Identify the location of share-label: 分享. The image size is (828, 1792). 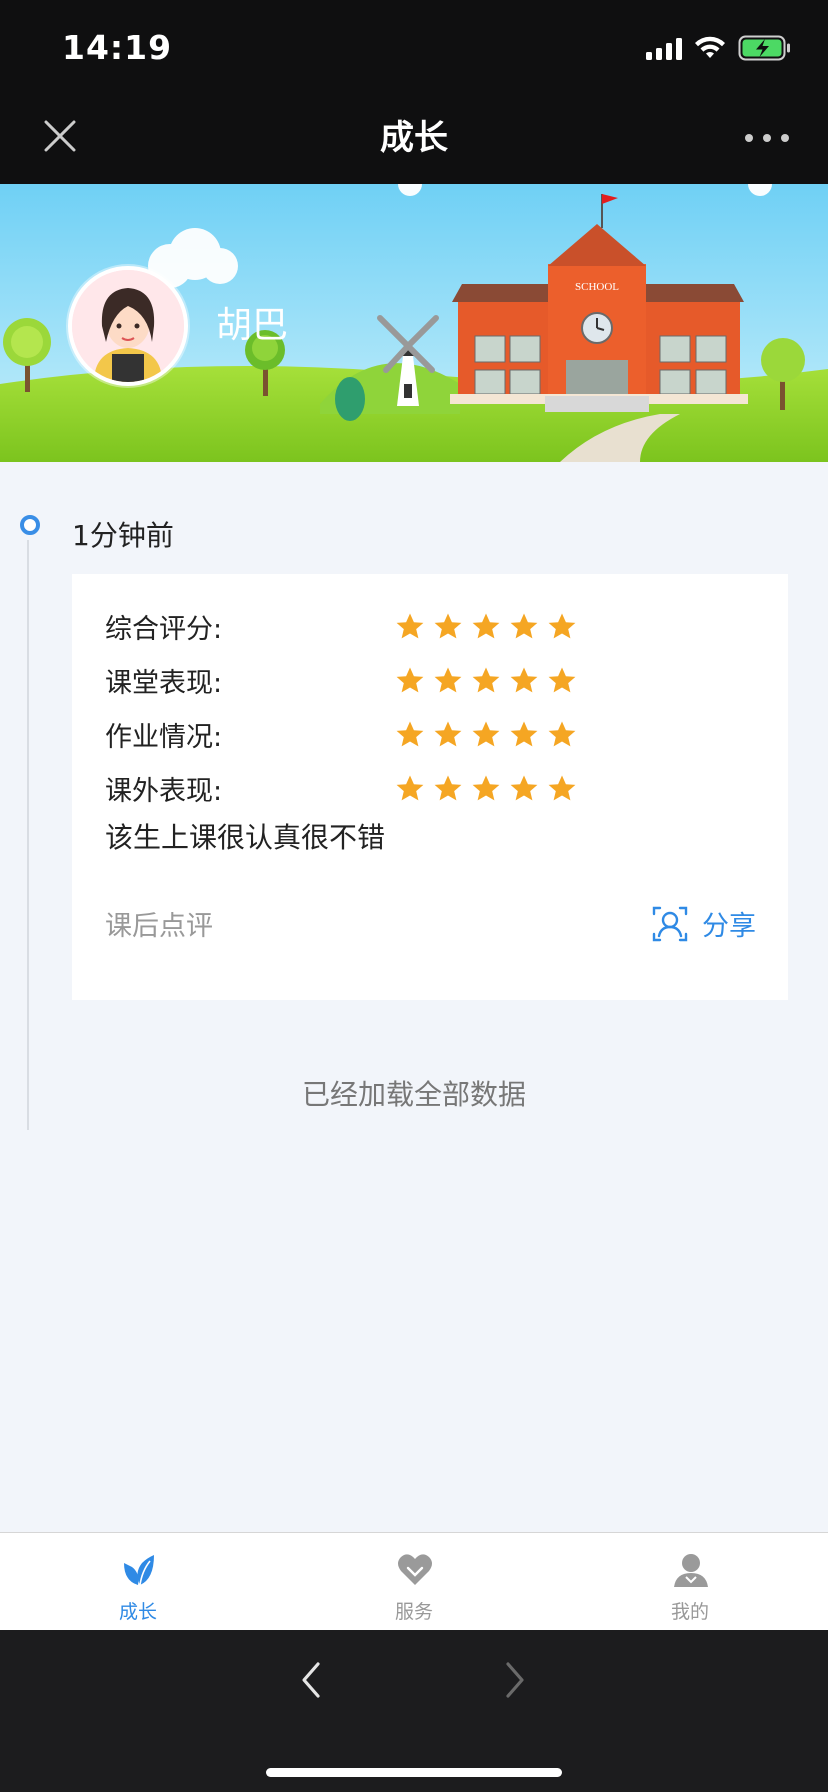
(729, 926).